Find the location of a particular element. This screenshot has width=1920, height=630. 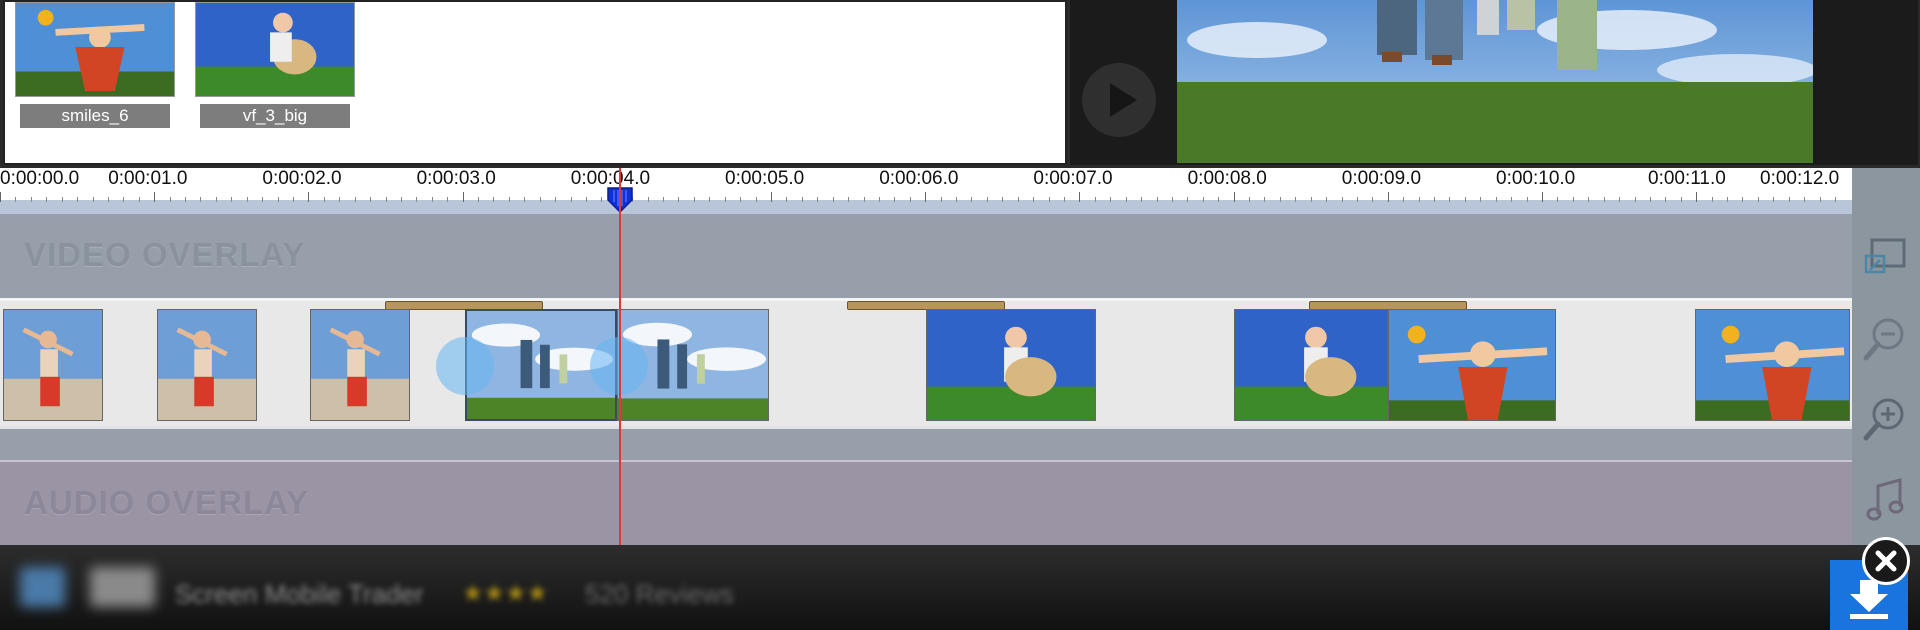

playhead-line is located at coordinates (620, 356).